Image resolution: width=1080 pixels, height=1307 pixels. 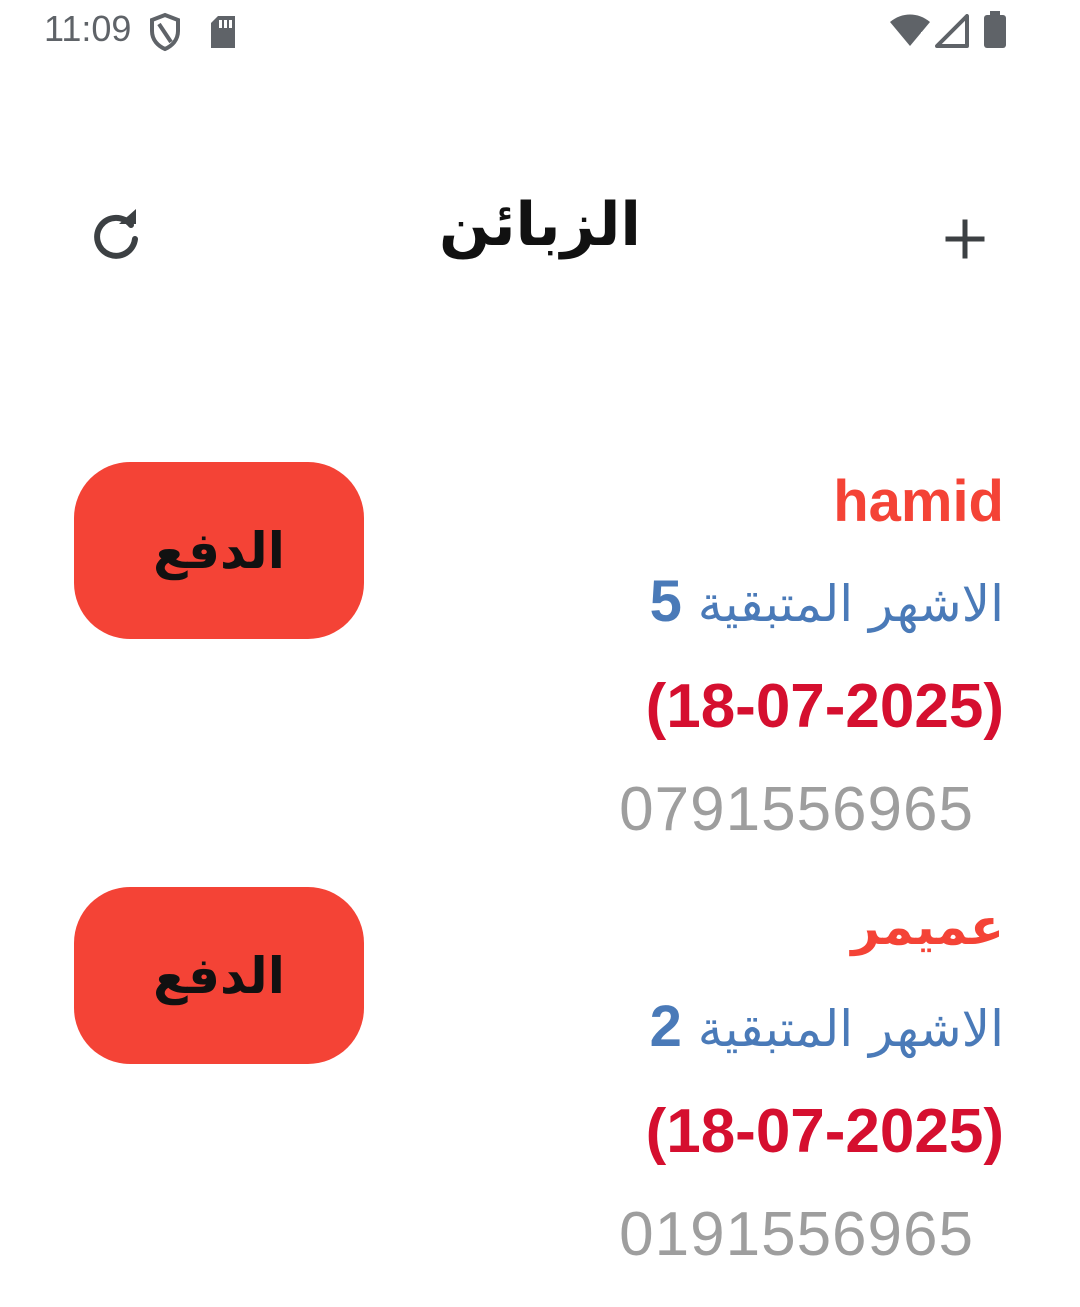 I want to click on refresh-icon, so click(x=116, y=234).